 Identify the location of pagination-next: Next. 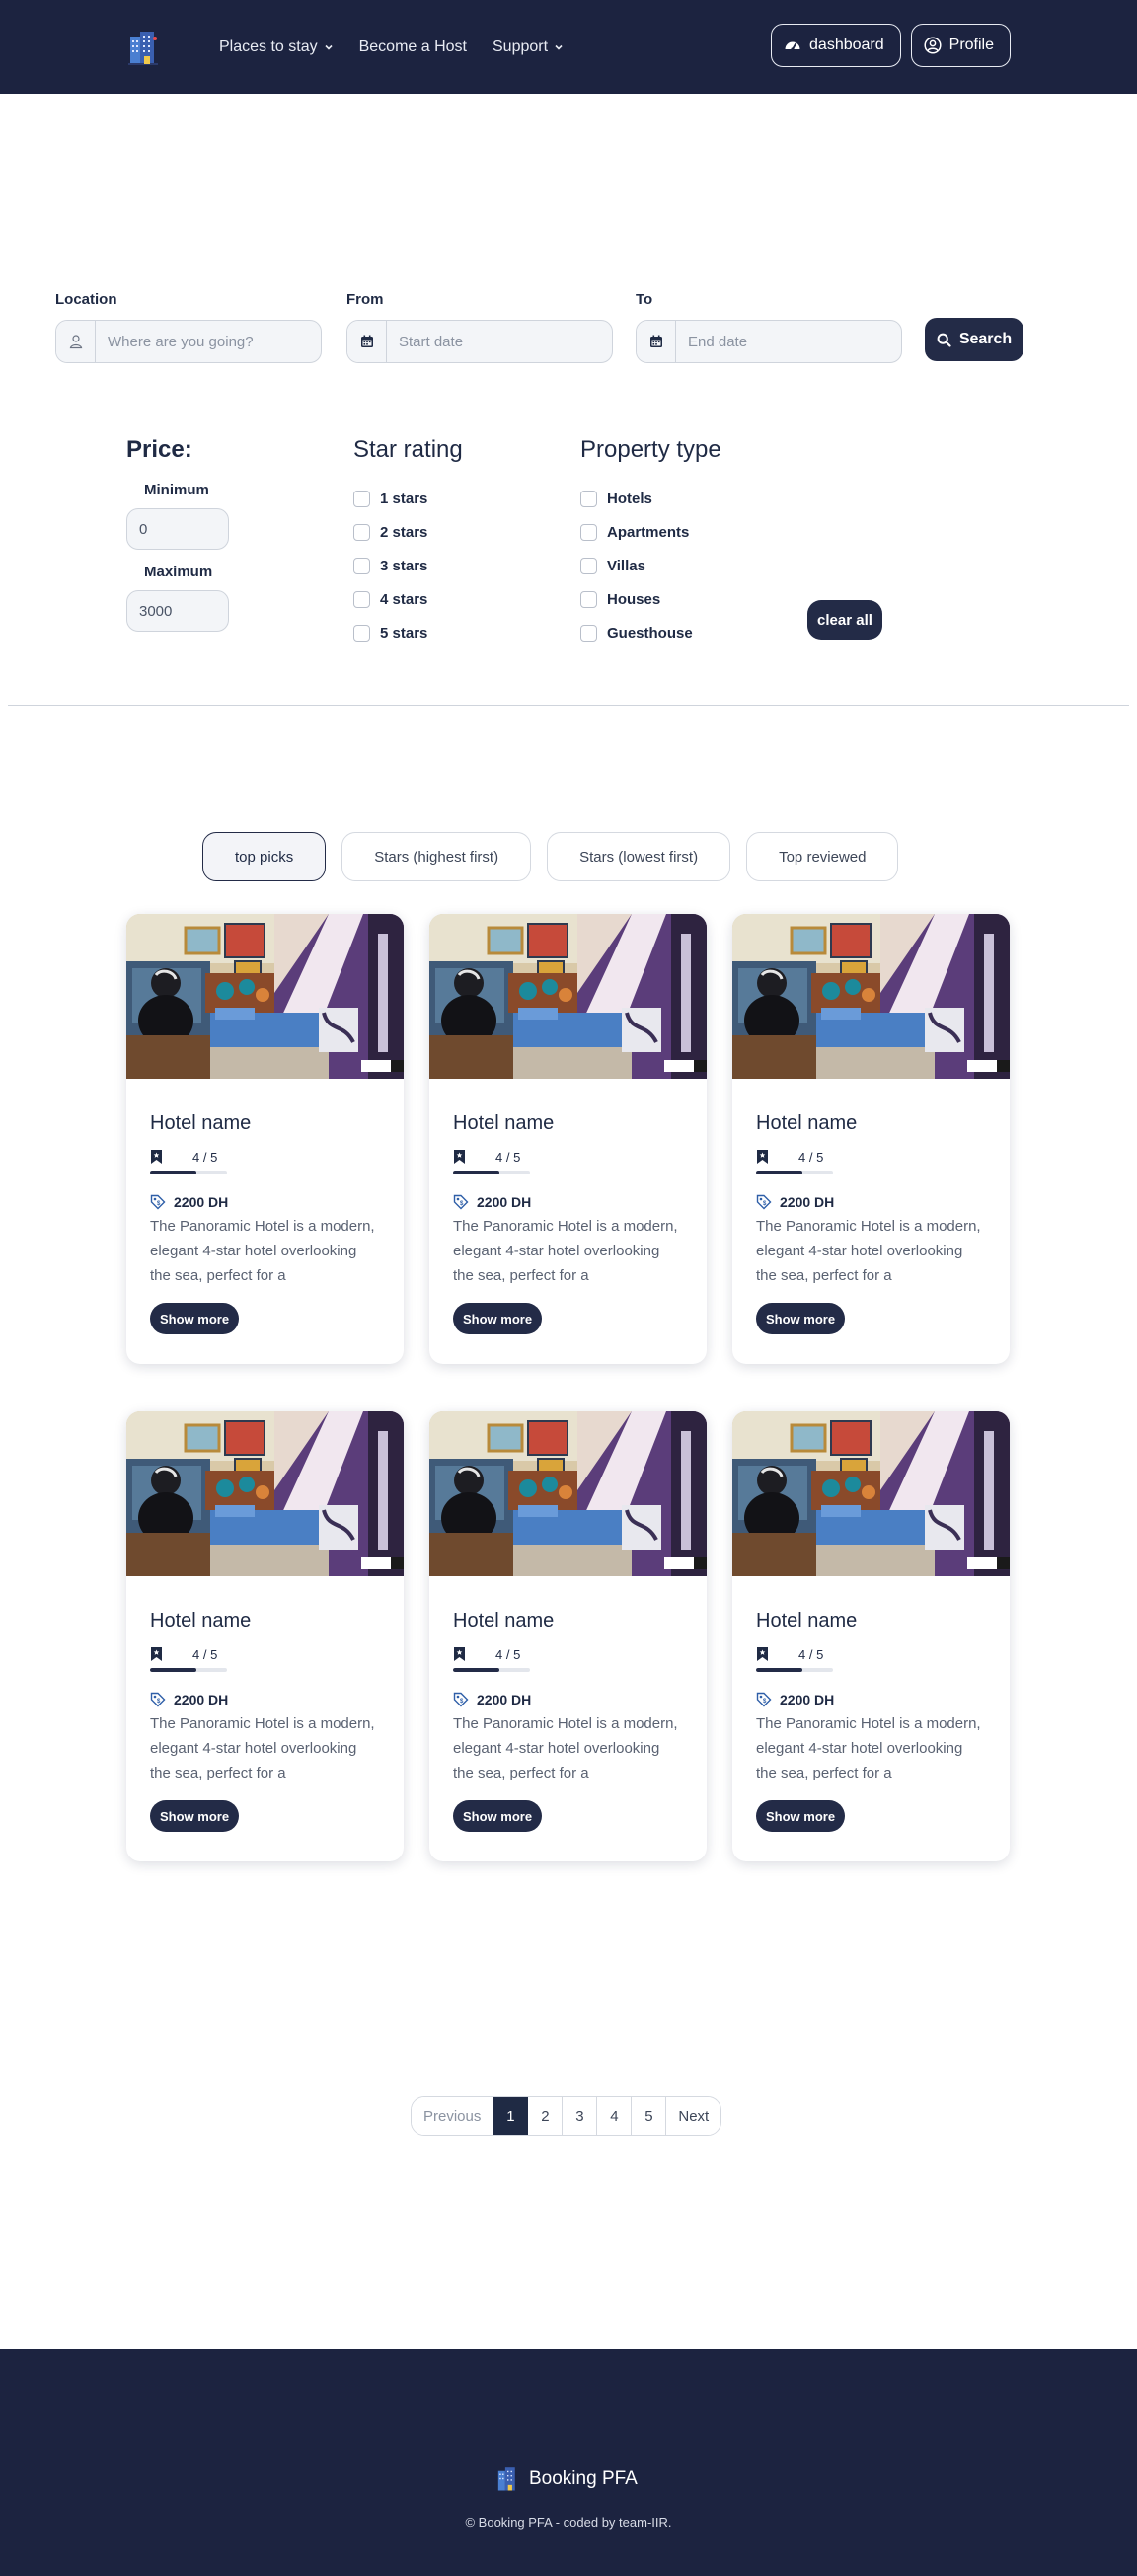
(693, 2116).